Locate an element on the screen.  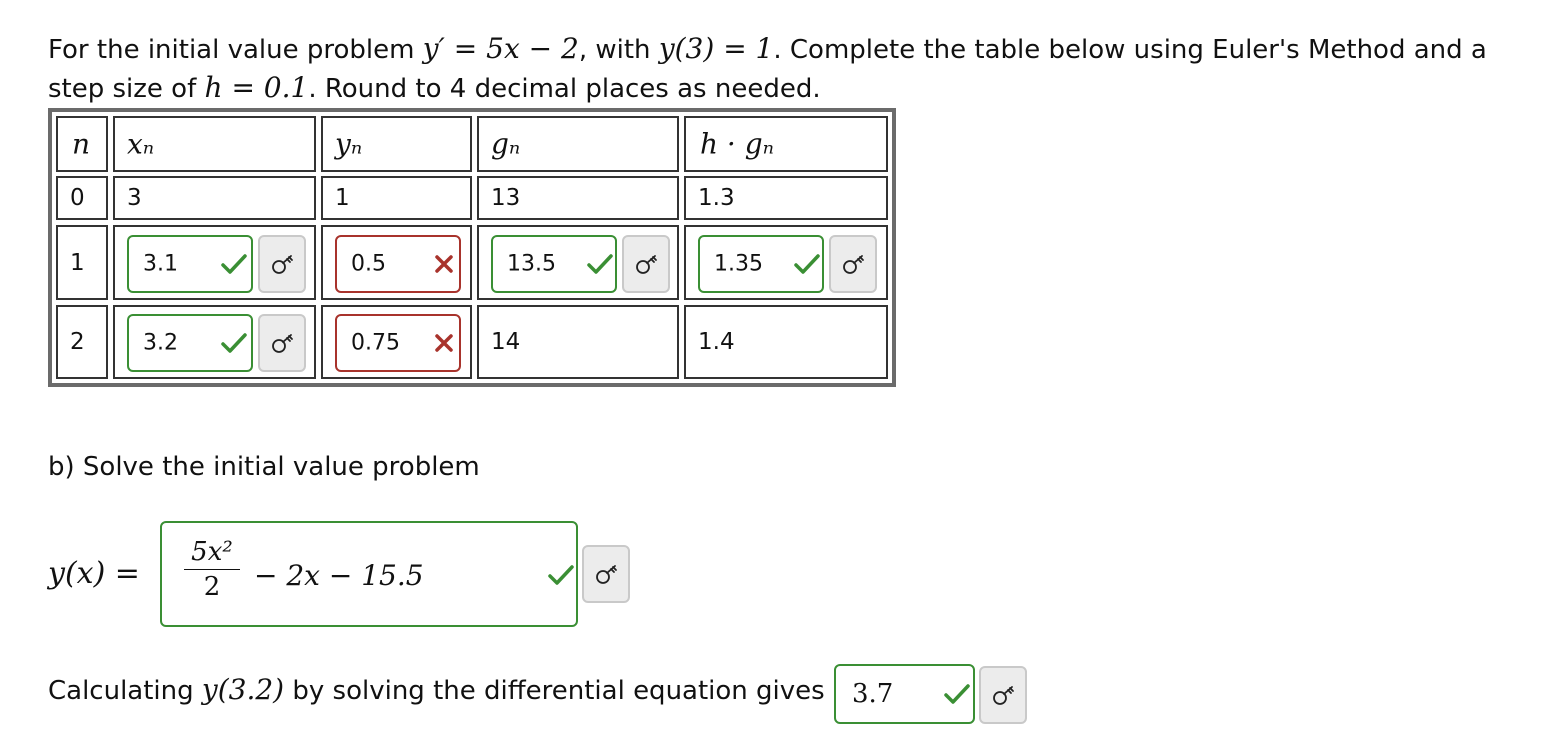
table-row-2-n: 2 is located at coordinates (82, 342).